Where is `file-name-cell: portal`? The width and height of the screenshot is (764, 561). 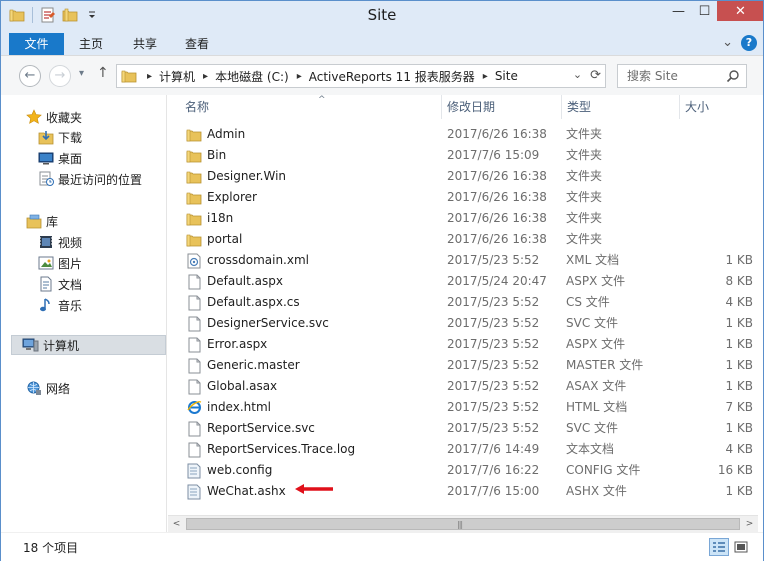 file-name-cell: portal is located at coordinates (214, 239).